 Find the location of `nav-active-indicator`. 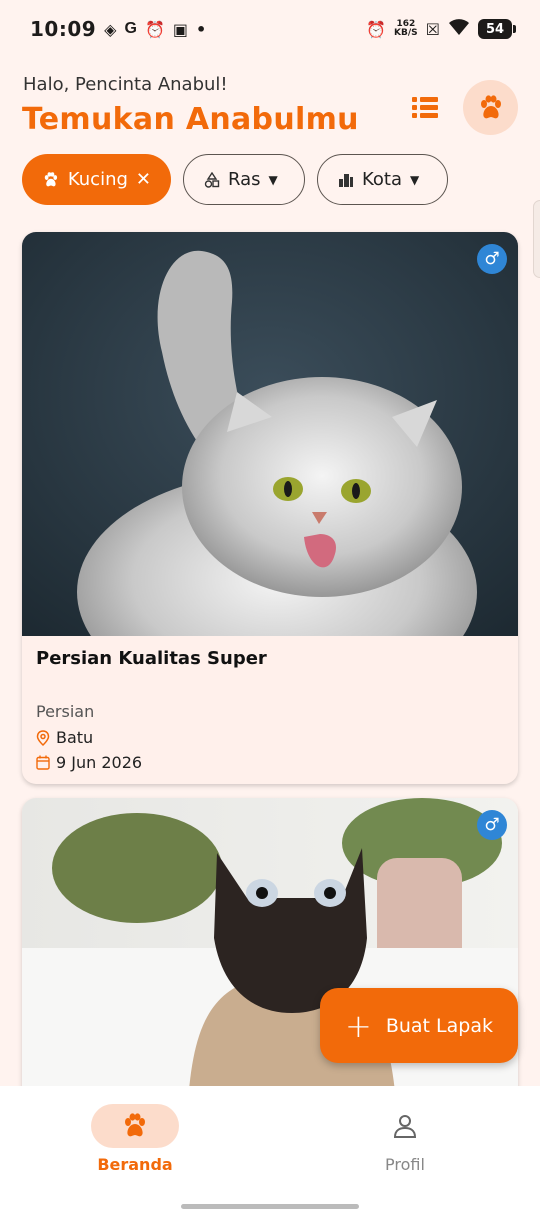

nav-active-indicator is located at coordinates (135, 1126).